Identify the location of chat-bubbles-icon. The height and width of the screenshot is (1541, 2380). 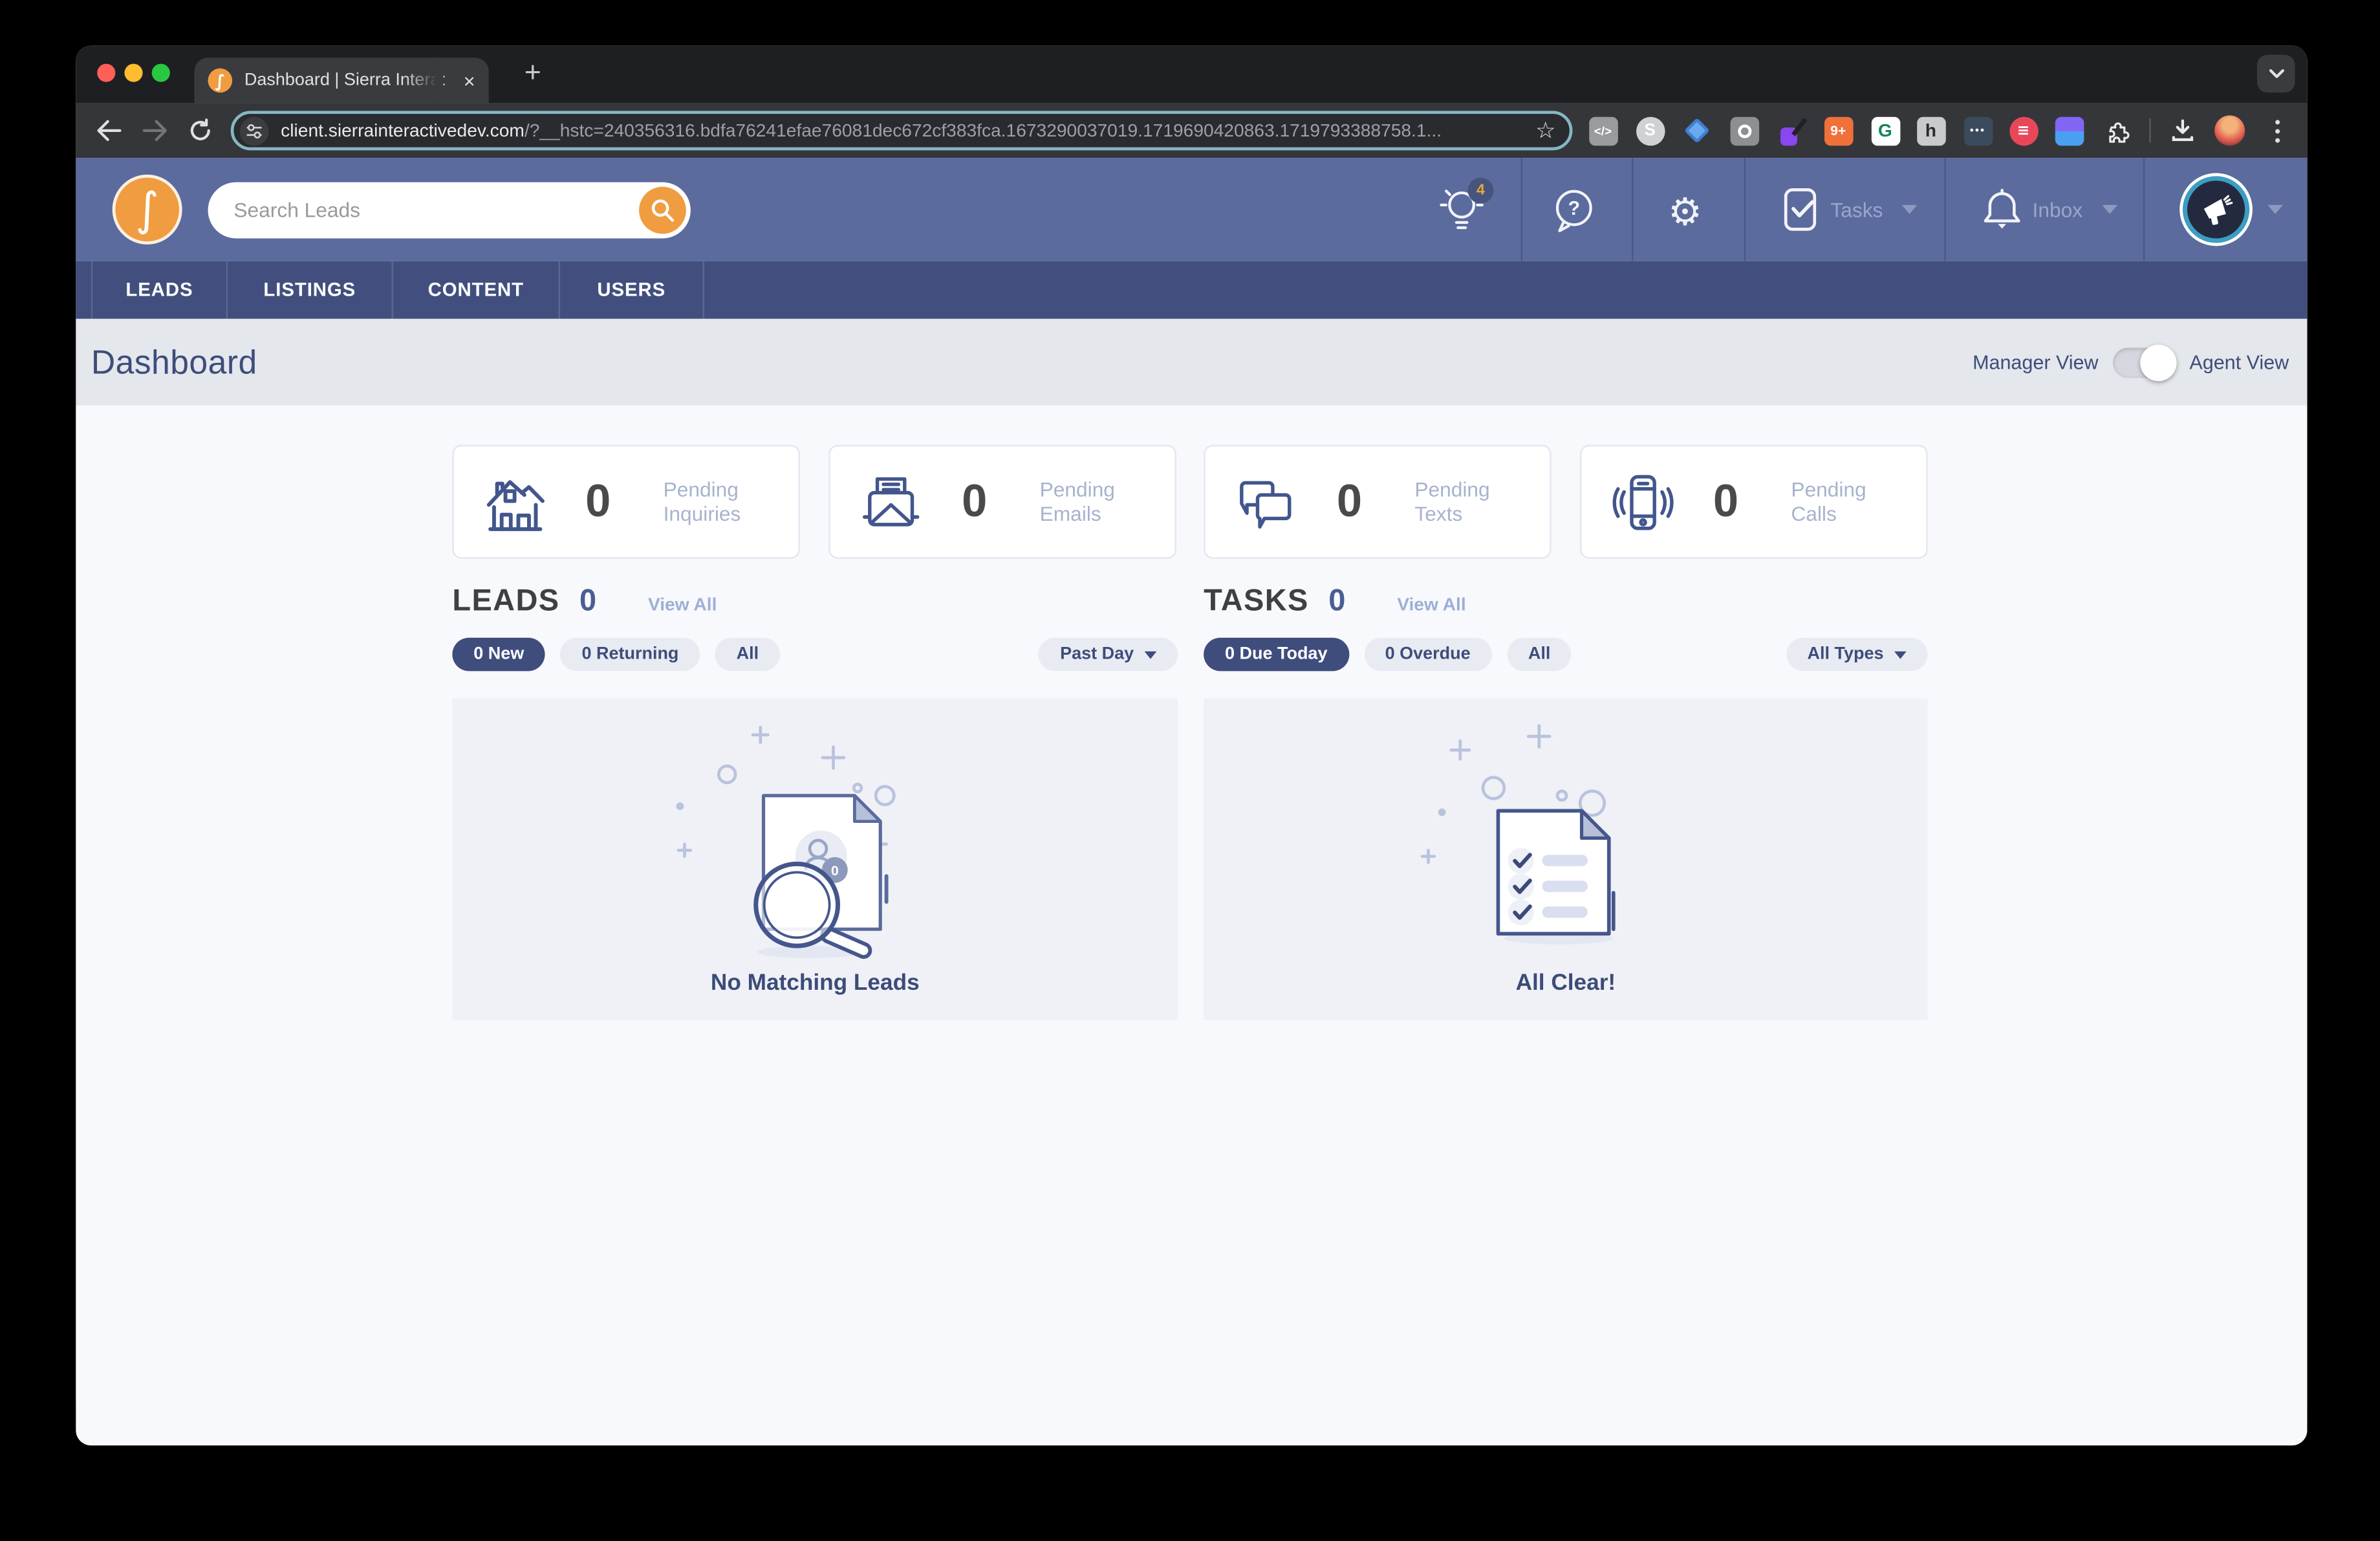
(1266, 504).